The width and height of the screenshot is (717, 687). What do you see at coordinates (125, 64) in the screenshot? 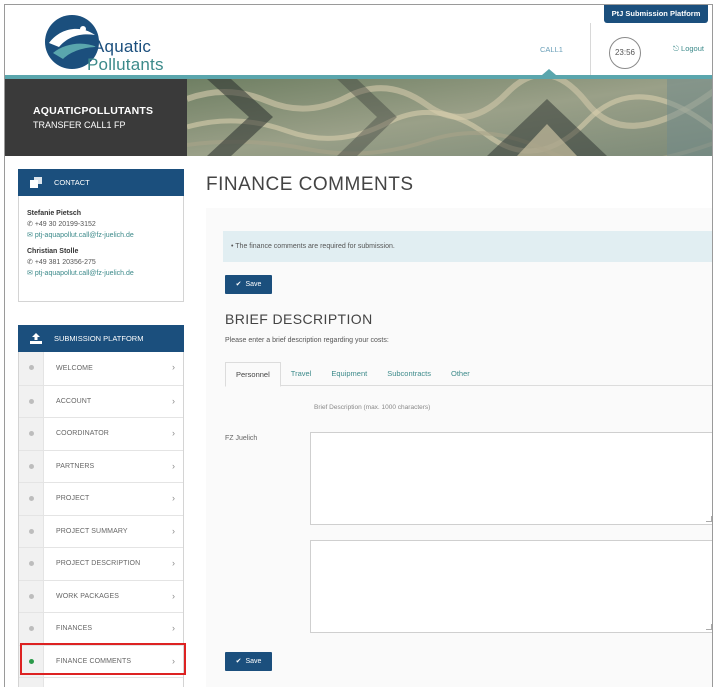
I see `logo-text-pollutants: Pollutants` at bounding box center [125, 64].